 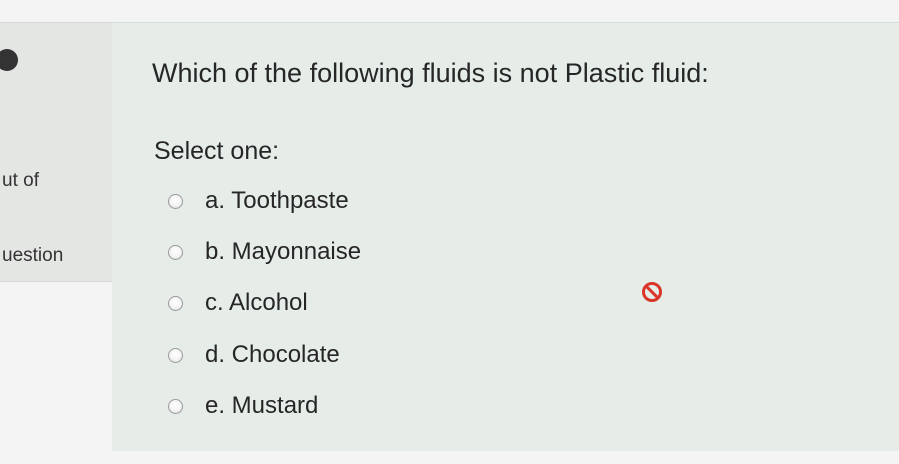 I want to click on answer-label: a. Toothpaste, so click(x=277, y=200).